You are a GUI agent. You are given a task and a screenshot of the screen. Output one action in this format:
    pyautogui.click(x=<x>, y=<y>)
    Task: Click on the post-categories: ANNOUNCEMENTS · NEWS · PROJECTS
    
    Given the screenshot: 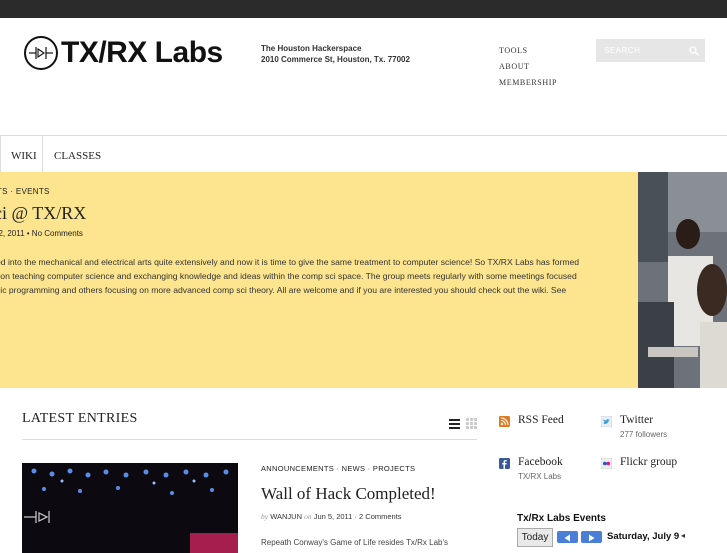 What is the action you would take?
    pyautogui.click(x=338, y=468)
    